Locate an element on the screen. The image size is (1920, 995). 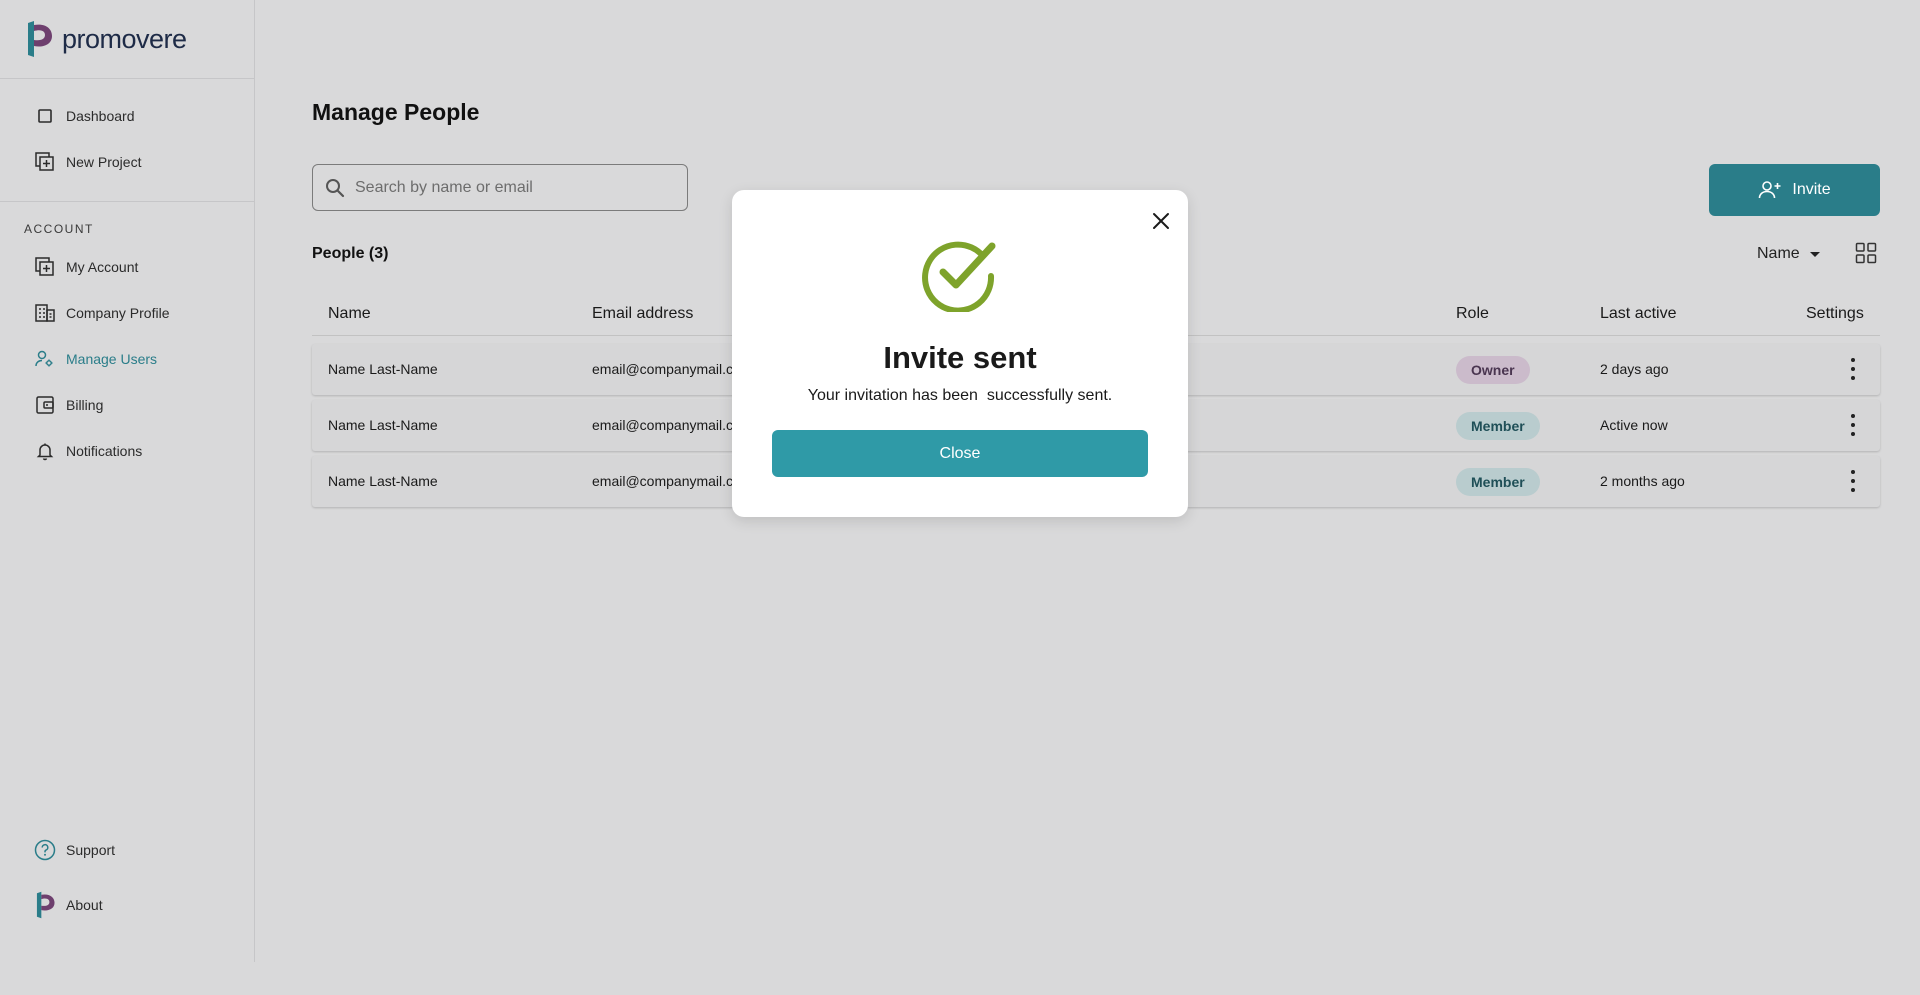
sidebar-item-label: Support is located at coordinates (91, 849).